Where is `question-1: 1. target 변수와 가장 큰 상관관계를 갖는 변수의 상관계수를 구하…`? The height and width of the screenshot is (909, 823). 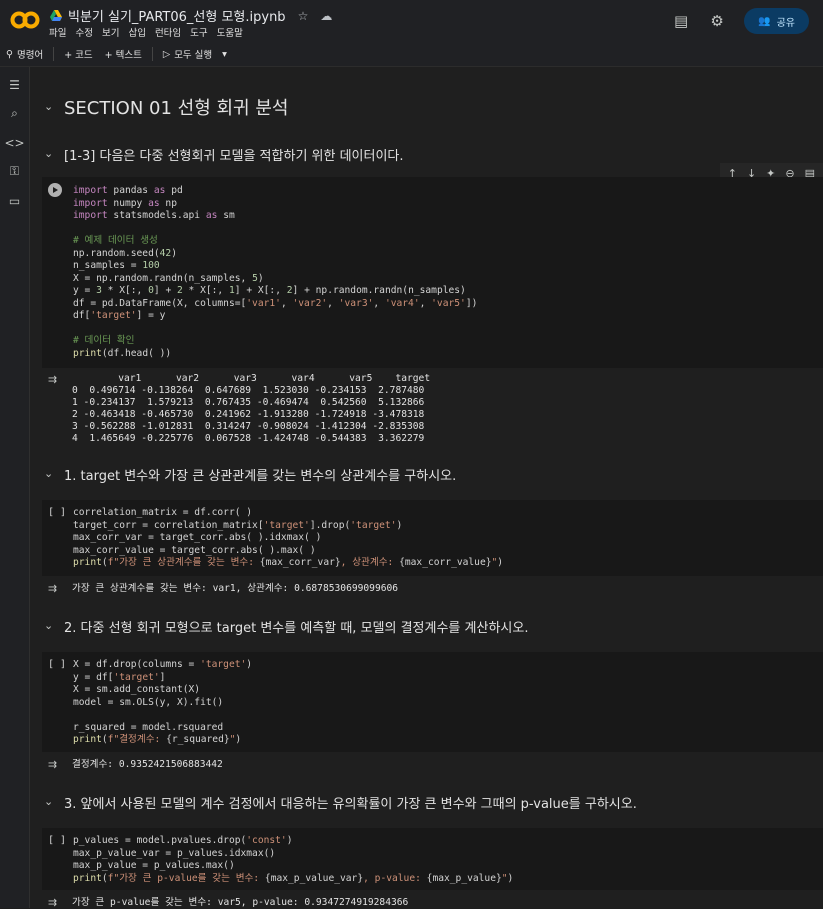
question-1: 1. target 변수와 가장 큰 상관관계를 갖는 변수의 상관계수를 구하… is located at coordinates (260, 476).